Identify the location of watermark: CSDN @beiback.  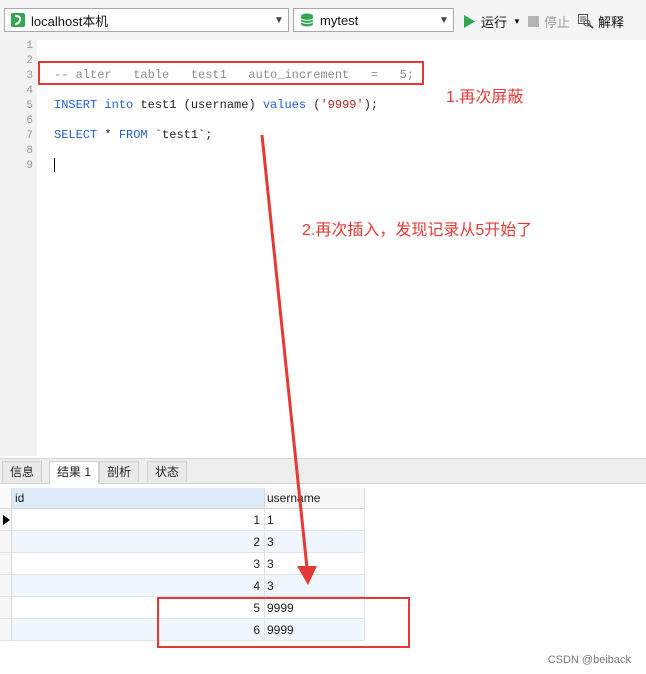
(589, 660).